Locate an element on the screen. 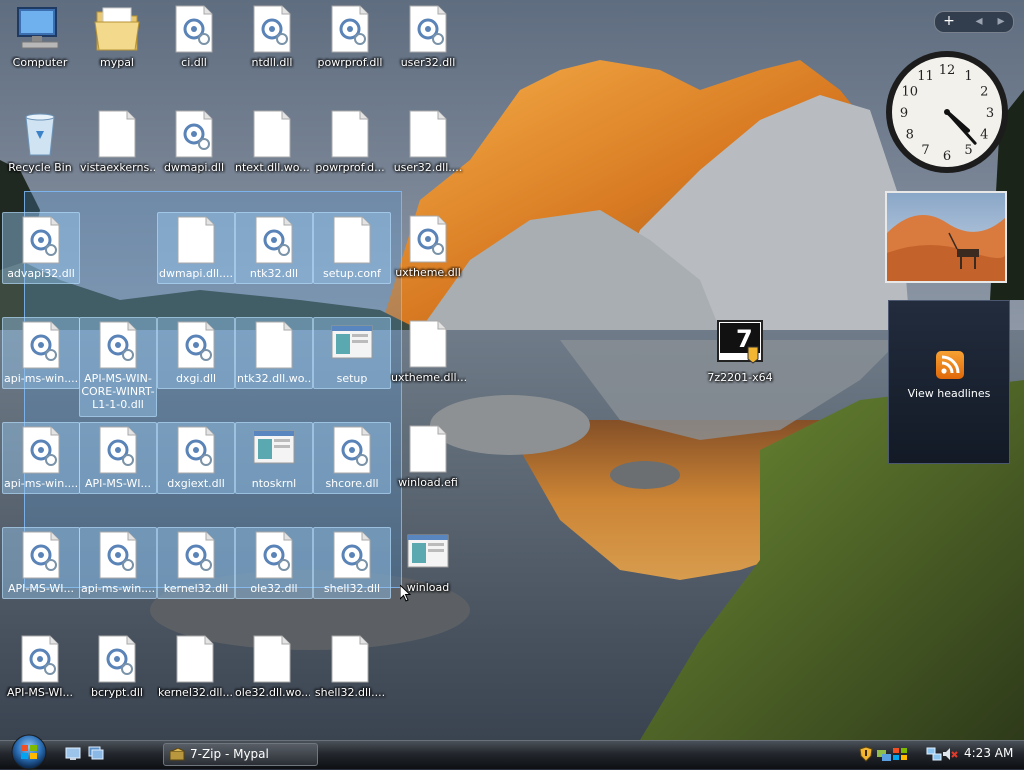 Image resolution: width=1024 pixels, height=770 pixels. desktop-icon-ntoskrnl: ntoskrnl is located at coordinates (274, 458).